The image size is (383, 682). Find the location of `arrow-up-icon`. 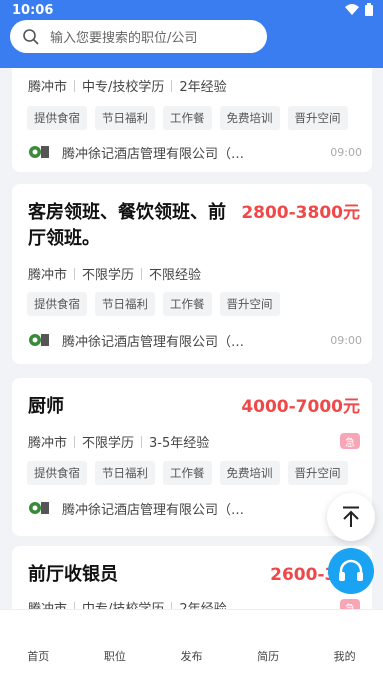

arrow-up-icon is located at coordinates (351, 516).